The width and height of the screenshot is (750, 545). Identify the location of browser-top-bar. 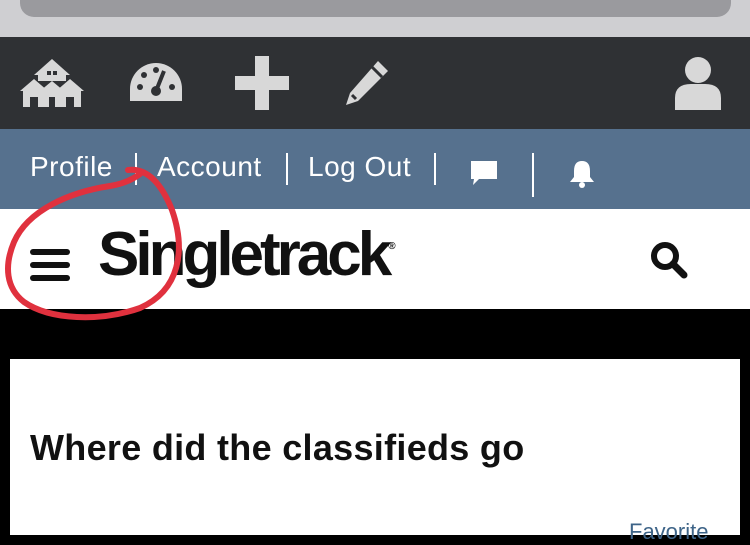
(375, 18).